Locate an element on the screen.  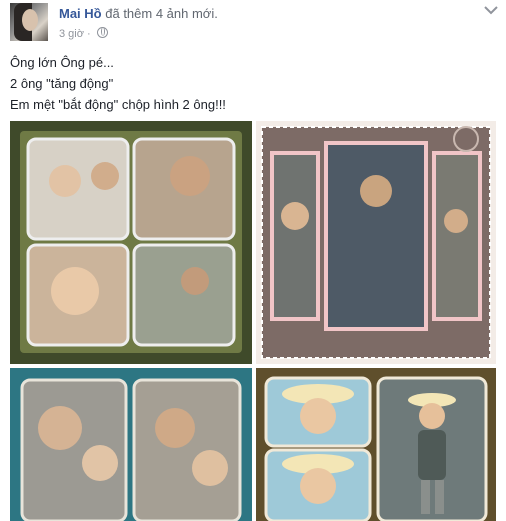
post-header: Mai Hồ đã thêm 4 ảnh mới. 3 giờ · is located at coordinates (255, 23).